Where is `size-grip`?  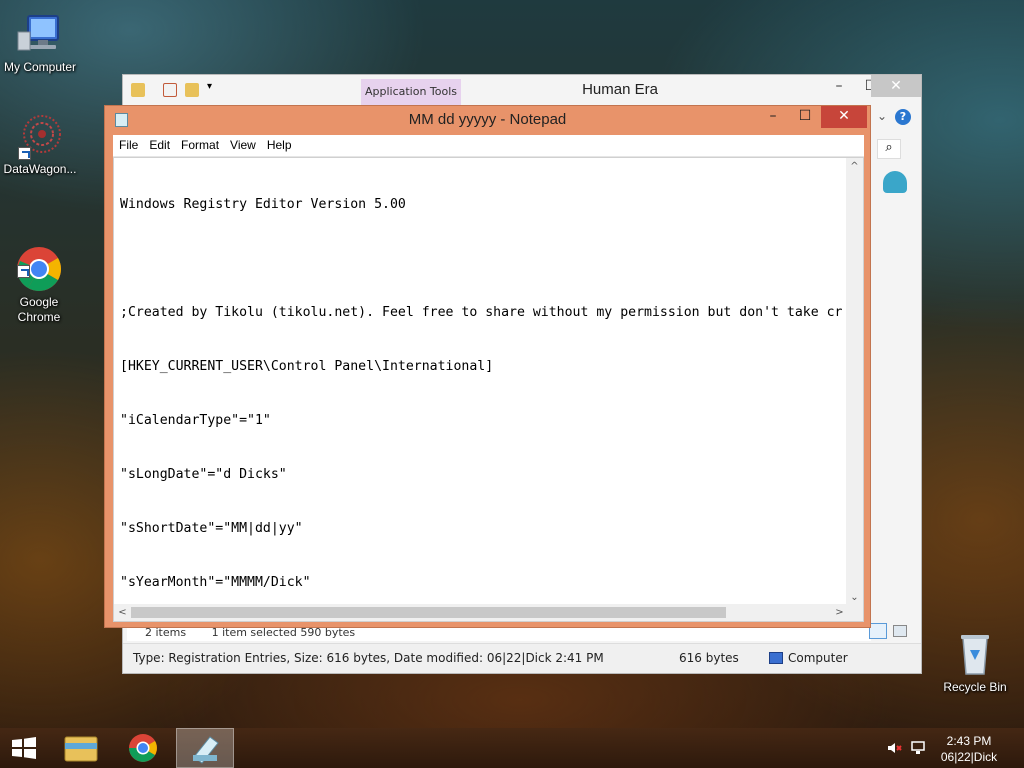 size-grip is located at coordinates (854, 612).